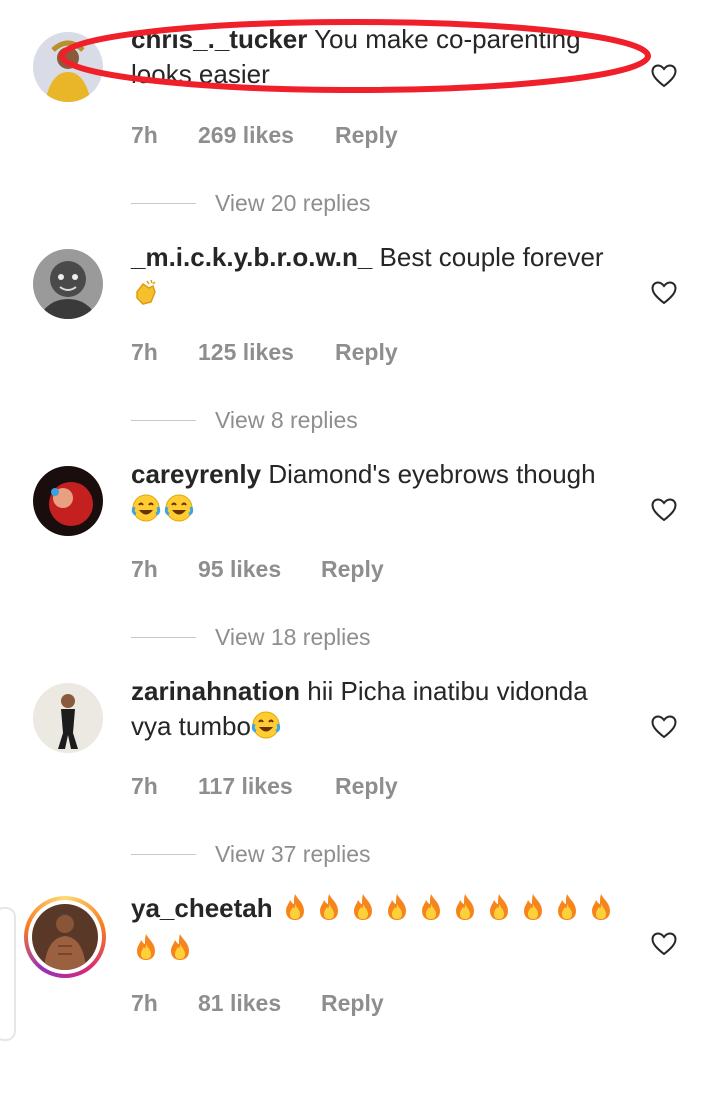 This screenshot has height=1105, width=720. Describe the element at coordinates (145, 296) in the screenshot. I see `clapping-hands-emoji` at that location.